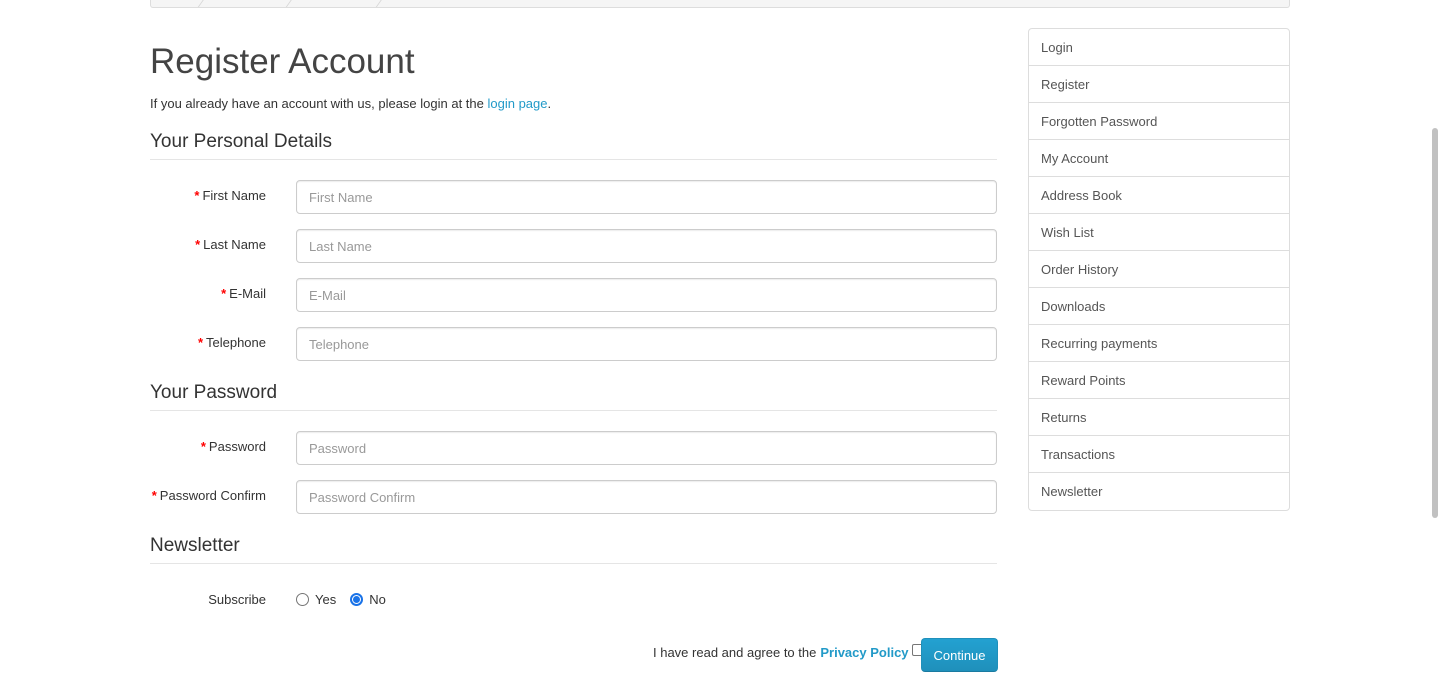  Describe the element at coordinates (237, 599) in the screenshot. I see `subscribe-label: Subscribe` at that location.